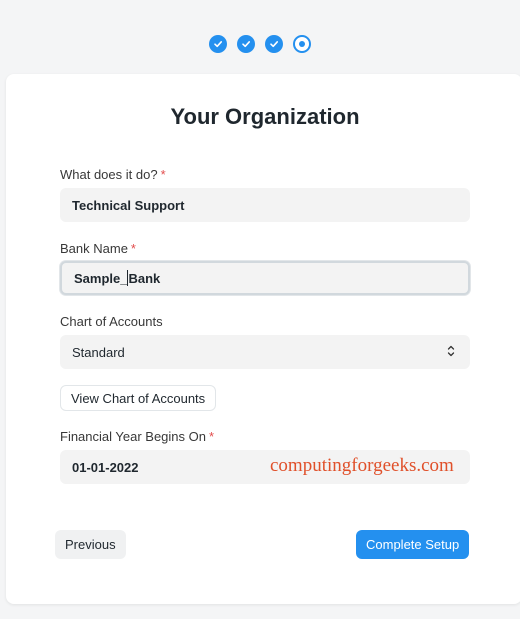 Image resolution: width=520 pixels, height=619 pixels. What do you see at coordinates (133, 436) in the screenshot?
I see `financial-year-label-text: Financial Year Begins On` at bounding box center [133, 436].